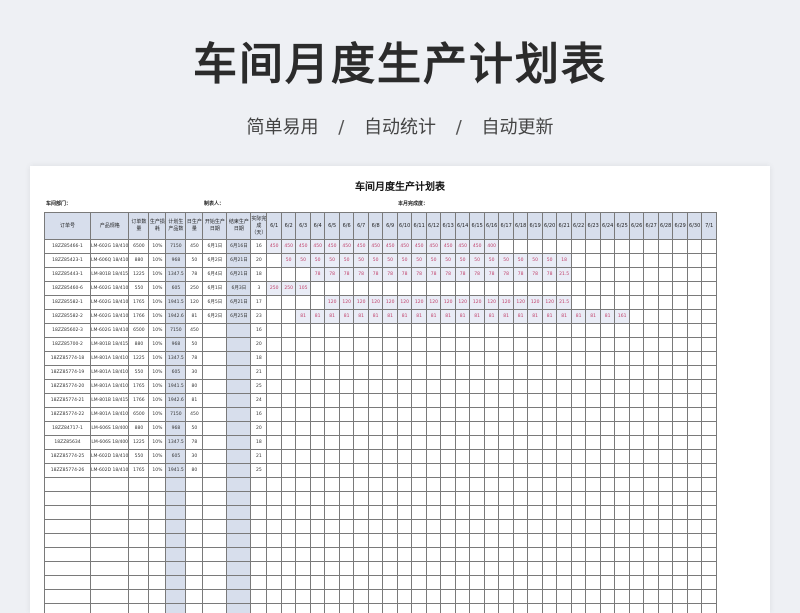  Describe the element at coordinates (139, 316) in the screenshot. I see `cell-qty: 1766` at that location.